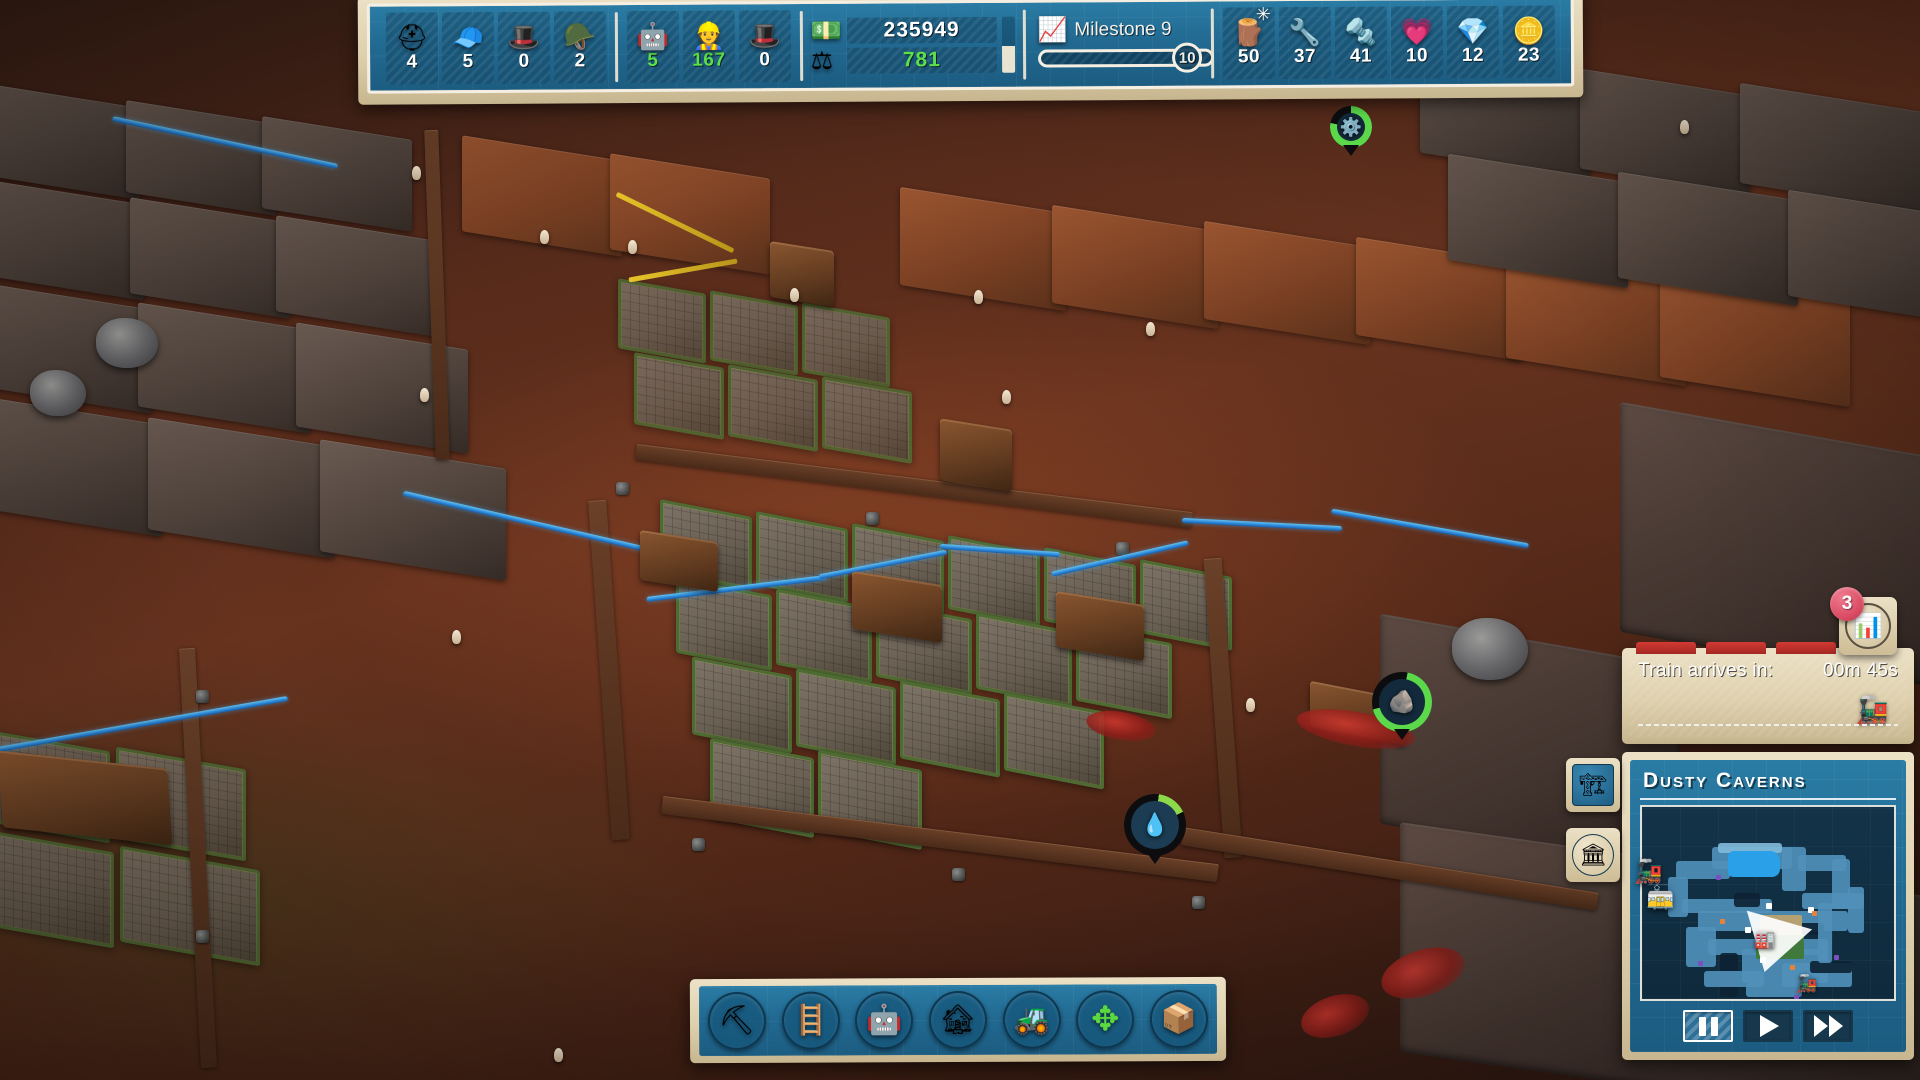 The width and height of the screenshot is (1920, 1080). Describe the element at coordinates (884, 1020) in the screenshot. I see `build-worker-button: 🤖` at that location.